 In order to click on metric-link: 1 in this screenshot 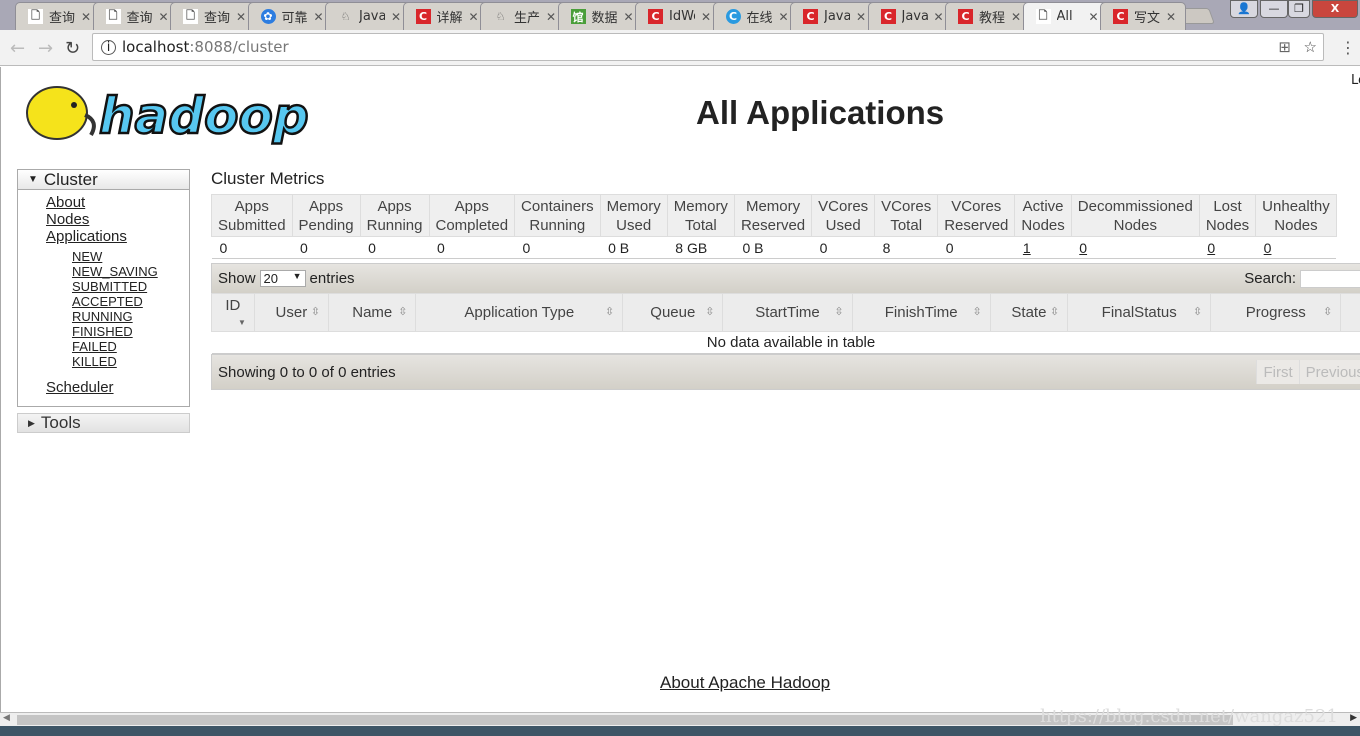, I will do `click(1027, 248)`.